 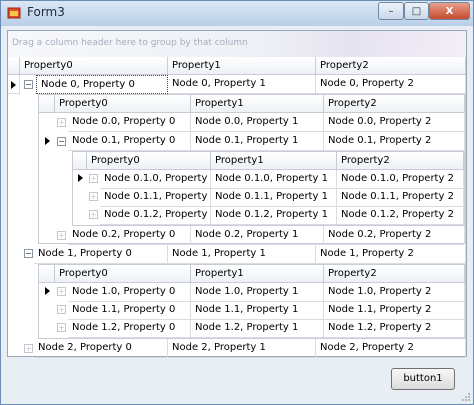 What do you see at coordinates (257, 235) in the screenshot?
I see `table-cell: Node 0.2, Property 1` at bounding box center [257, 235].